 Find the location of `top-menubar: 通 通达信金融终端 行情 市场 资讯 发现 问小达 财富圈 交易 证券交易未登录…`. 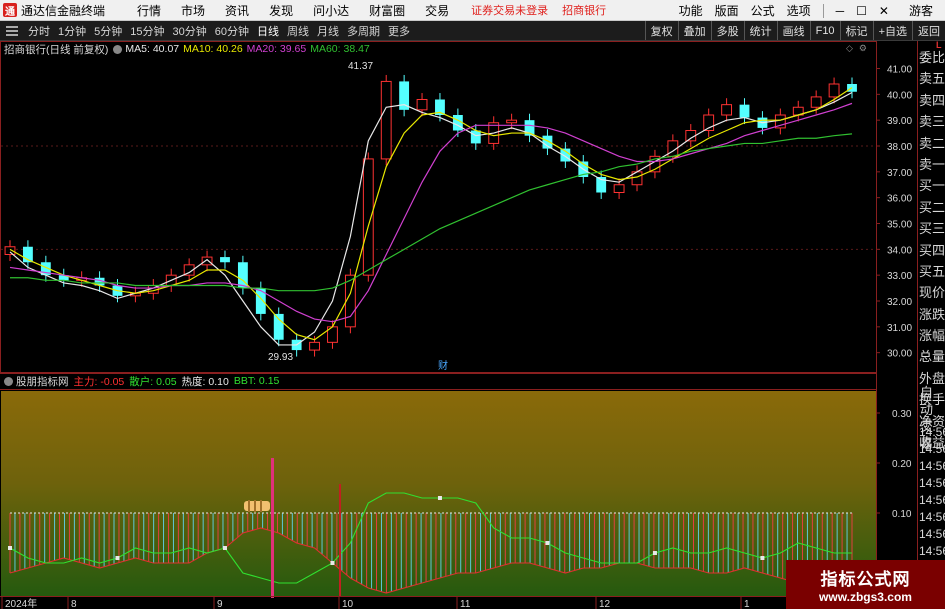

top-menubar: 通 通达信金融终端 行情 市场 资讯 发现 问小达 财富圈 交易 证券交易未登录… is located at coordinates (472, 10).